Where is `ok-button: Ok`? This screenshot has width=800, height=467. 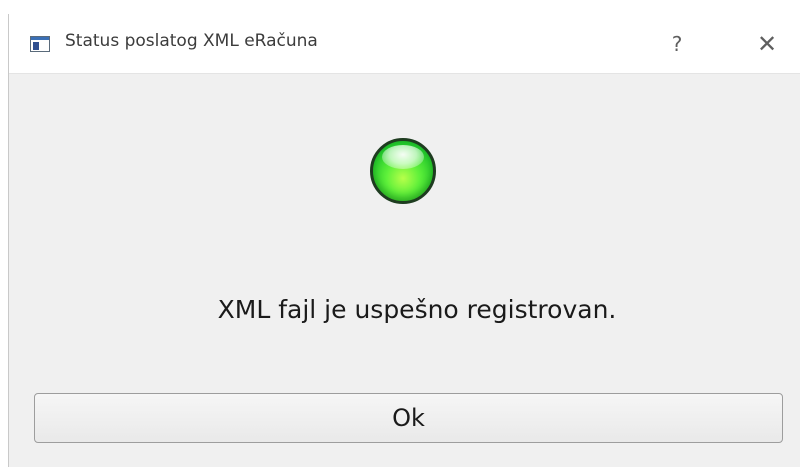 ok-button: Ok is located at coordinates (408, 418).